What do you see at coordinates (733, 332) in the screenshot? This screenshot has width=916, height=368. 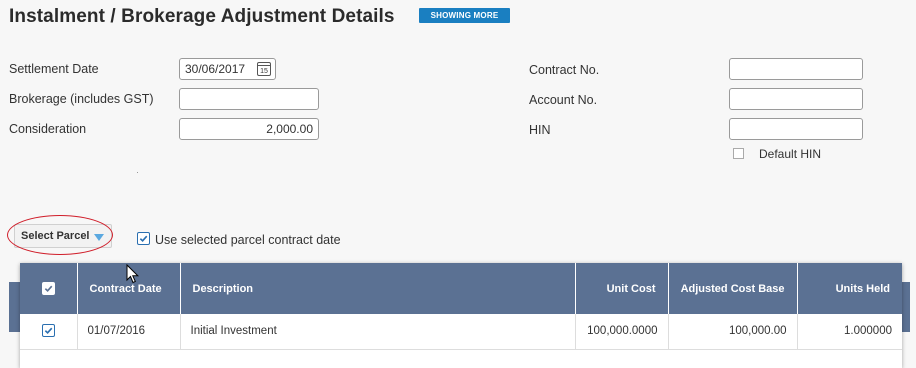 I see `cell-adjusted-cost-base: 100,000.00` at bounding box center [733, 332].